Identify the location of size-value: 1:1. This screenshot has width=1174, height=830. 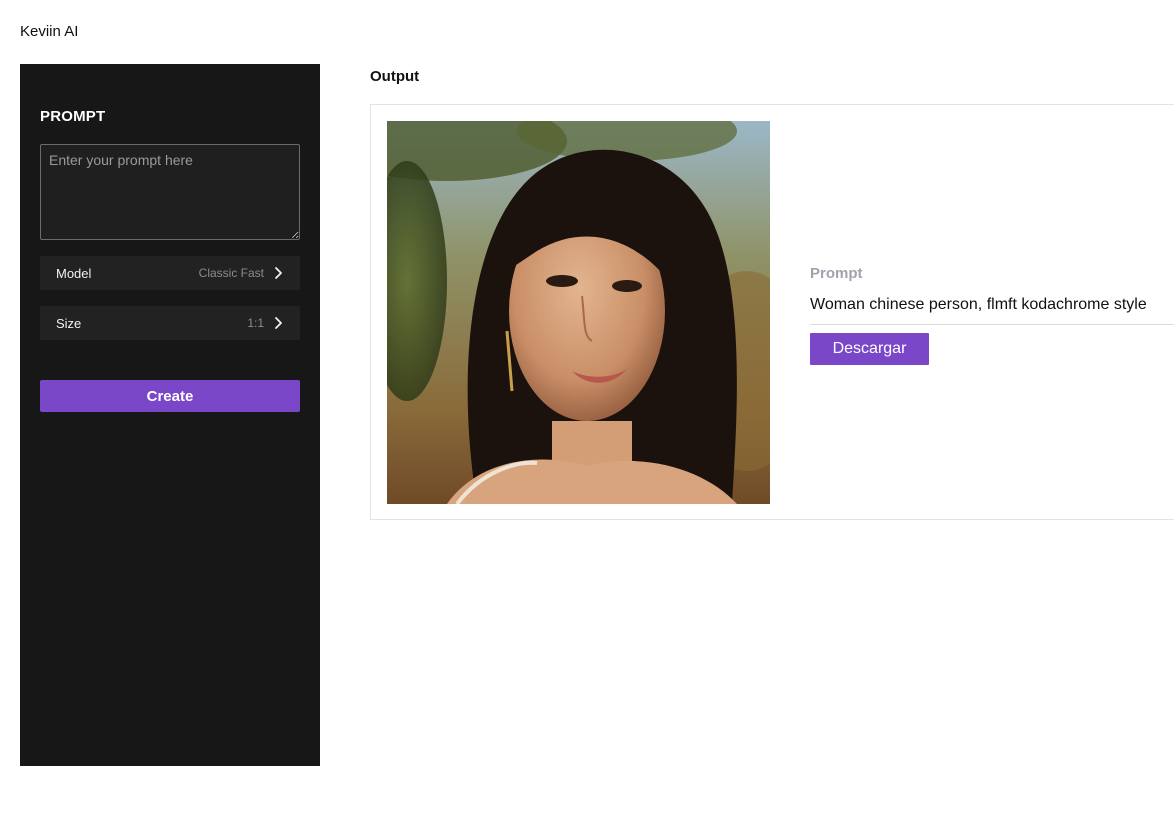
(255, 323).